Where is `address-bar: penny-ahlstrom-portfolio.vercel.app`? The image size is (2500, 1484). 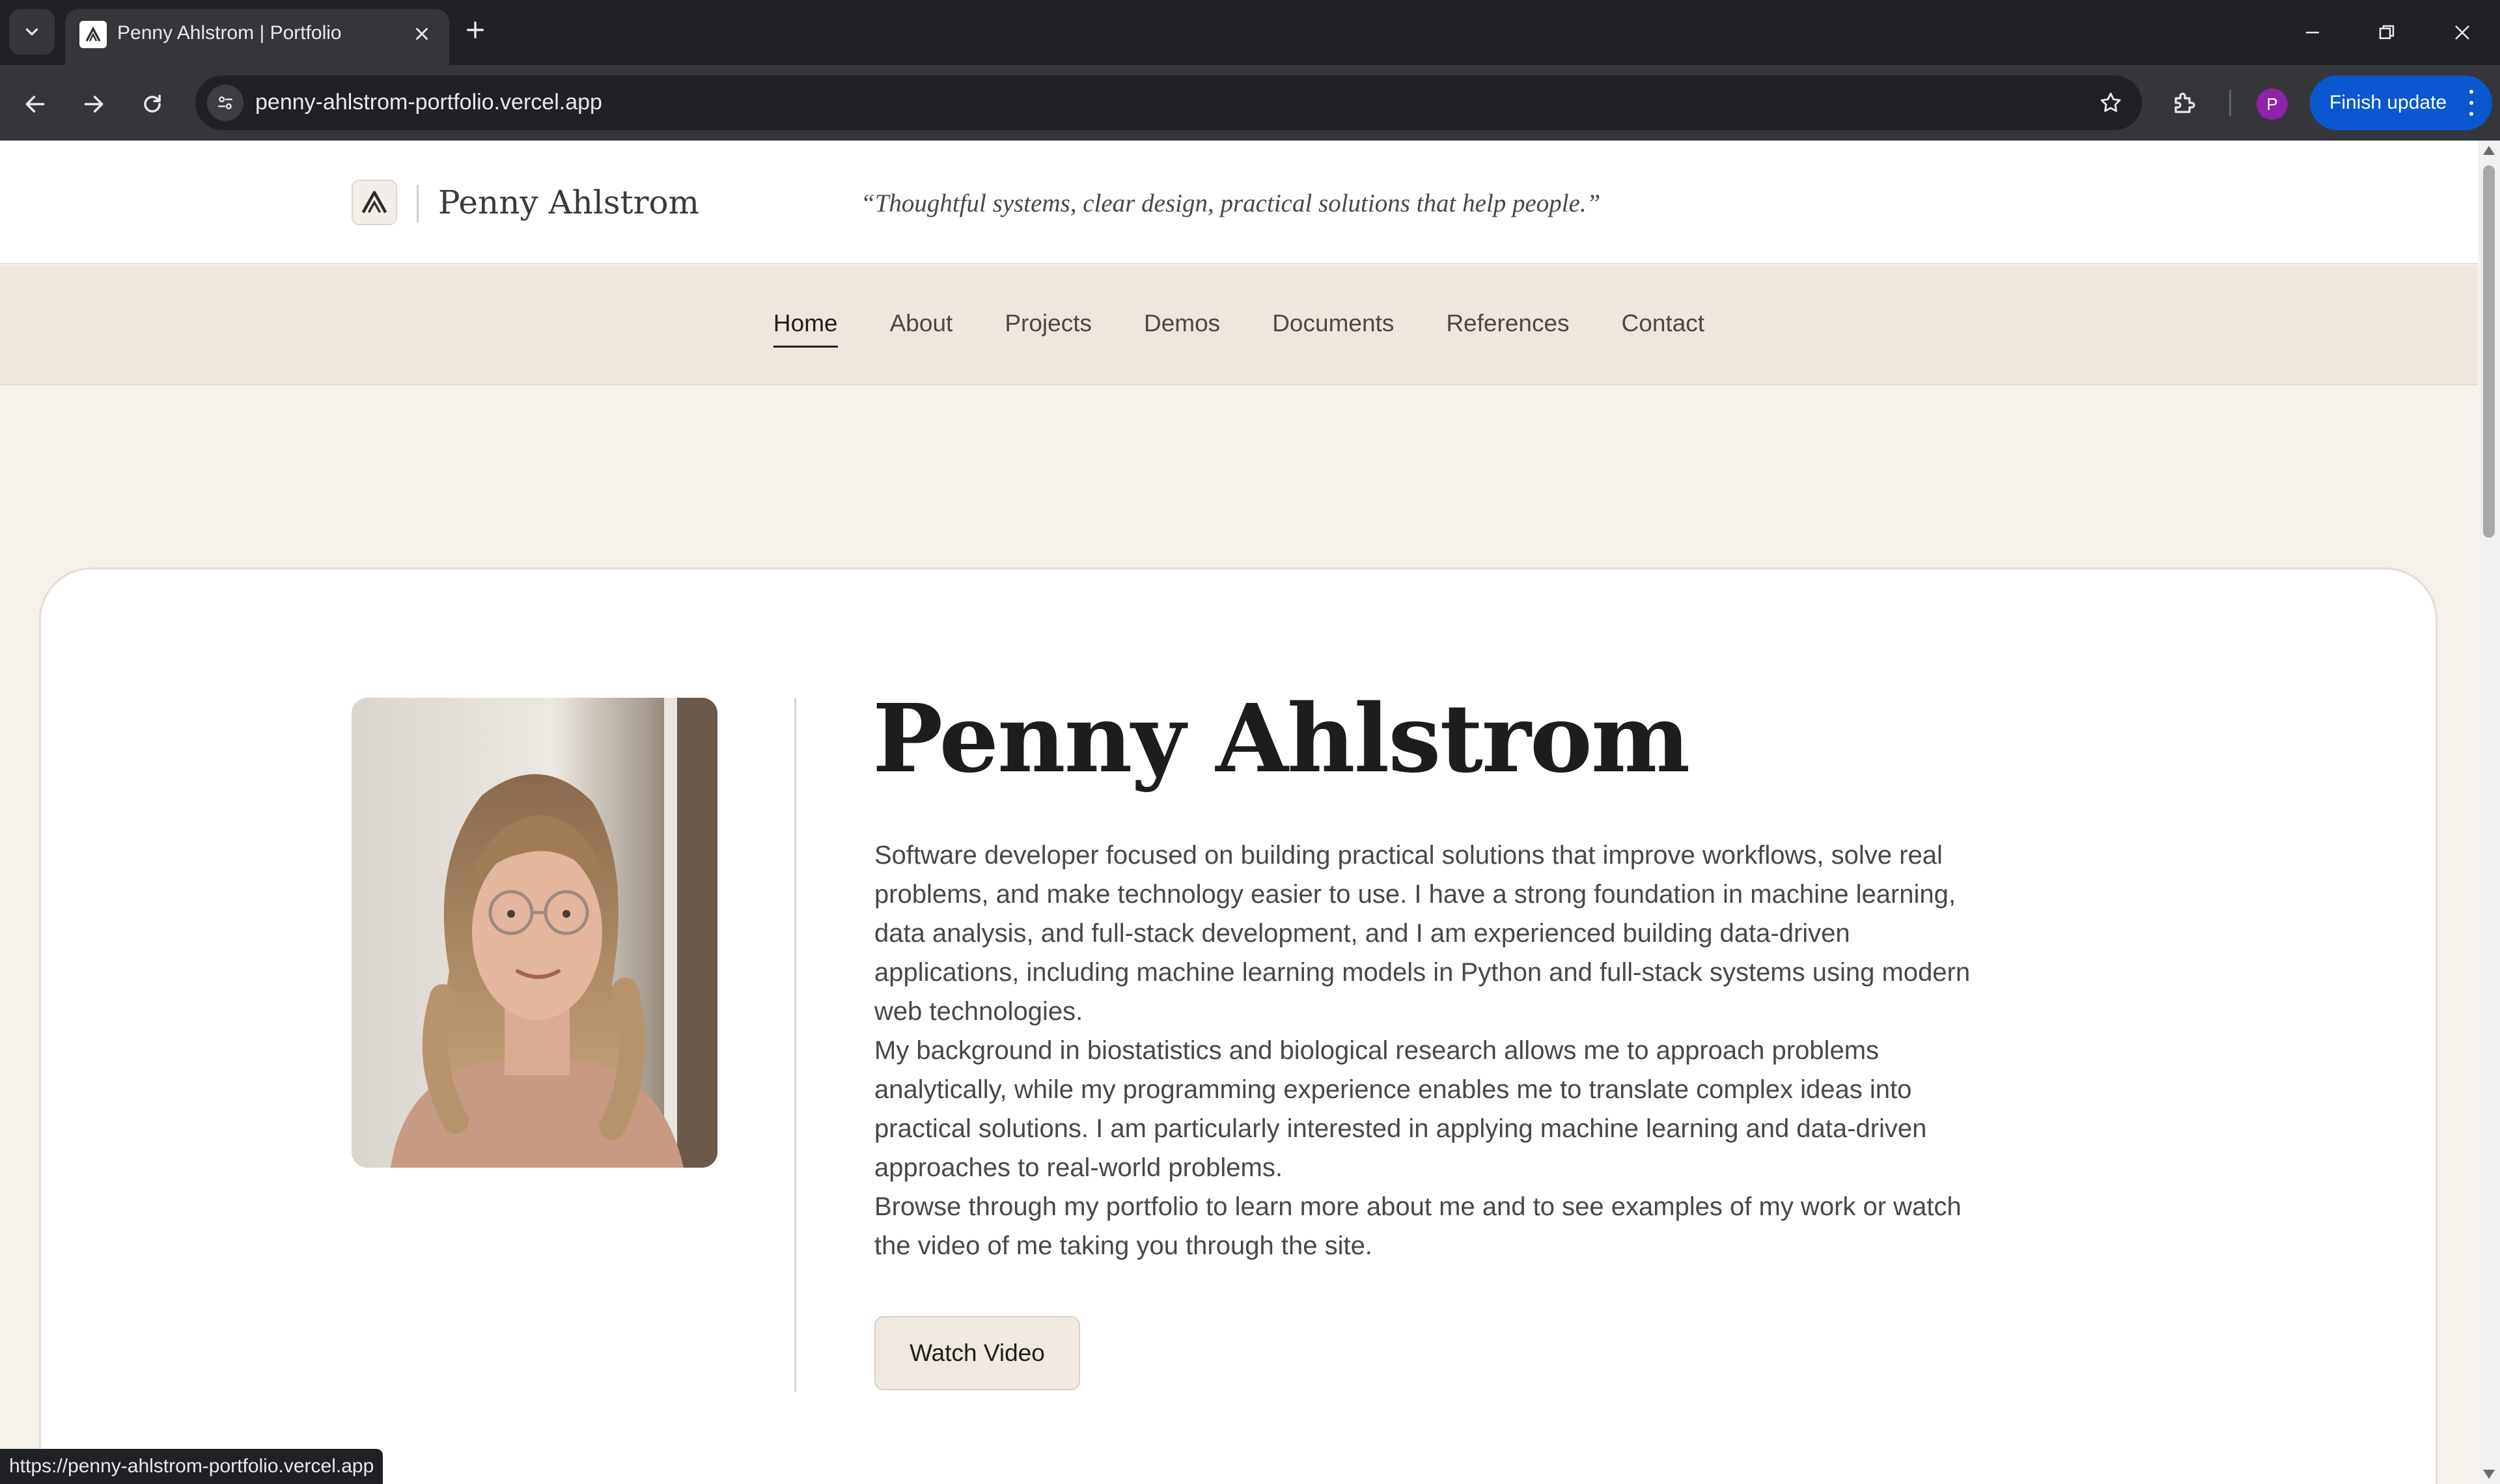
address-bar: penny-ahlstrom-portfolio.vercel.app is located at coordinates (1168, 103).